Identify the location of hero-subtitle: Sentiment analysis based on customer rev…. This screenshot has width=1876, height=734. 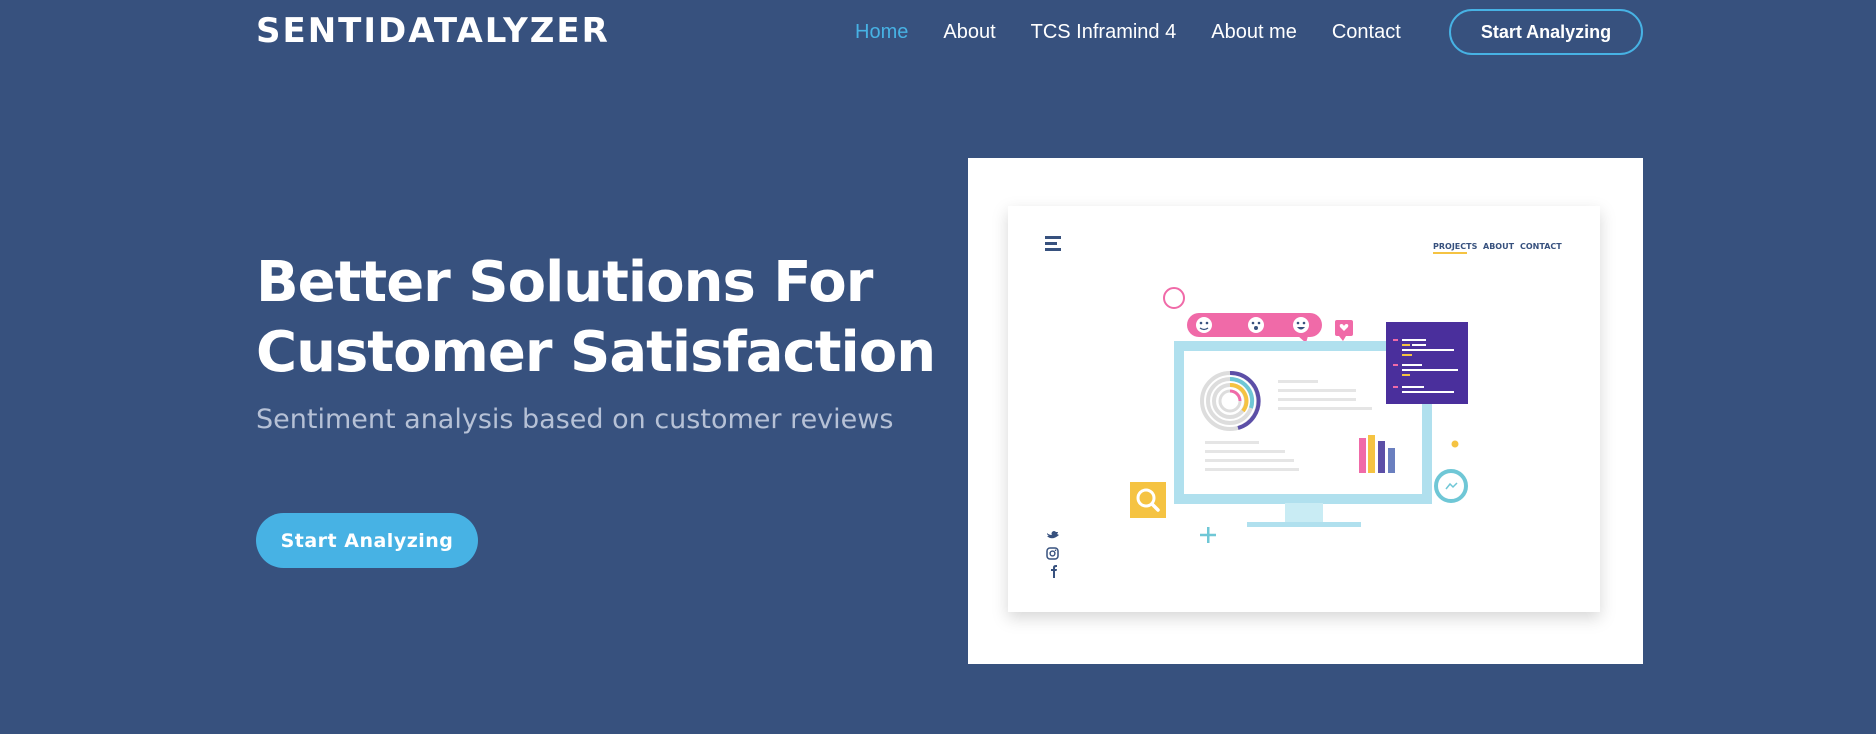
(575, 419).